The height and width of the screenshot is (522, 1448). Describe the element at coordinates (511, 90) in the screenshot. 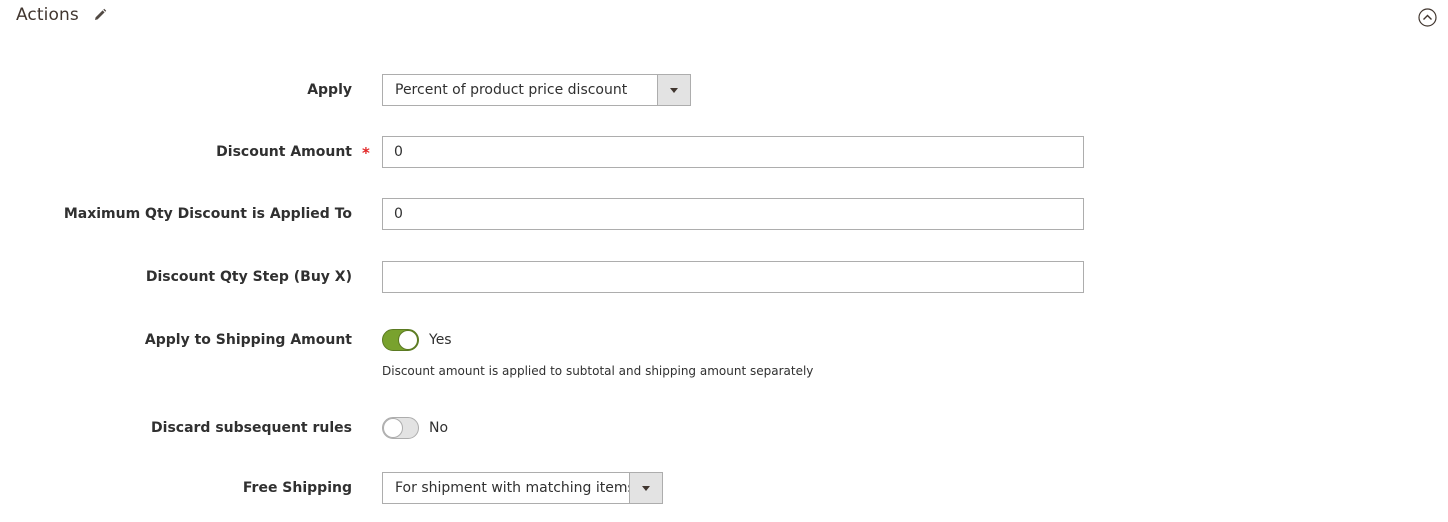

I see `apply-select-value: Percent of product price discount` at that location.